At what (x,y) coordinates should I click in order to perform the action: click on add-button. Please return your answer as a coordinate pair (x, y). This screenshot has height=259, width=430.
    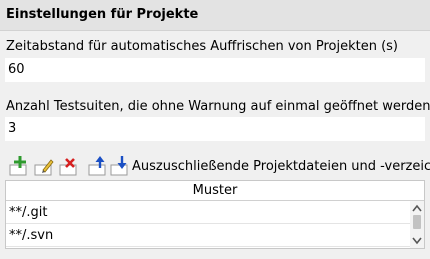
    Looking at the image, I should click on (19, 165).